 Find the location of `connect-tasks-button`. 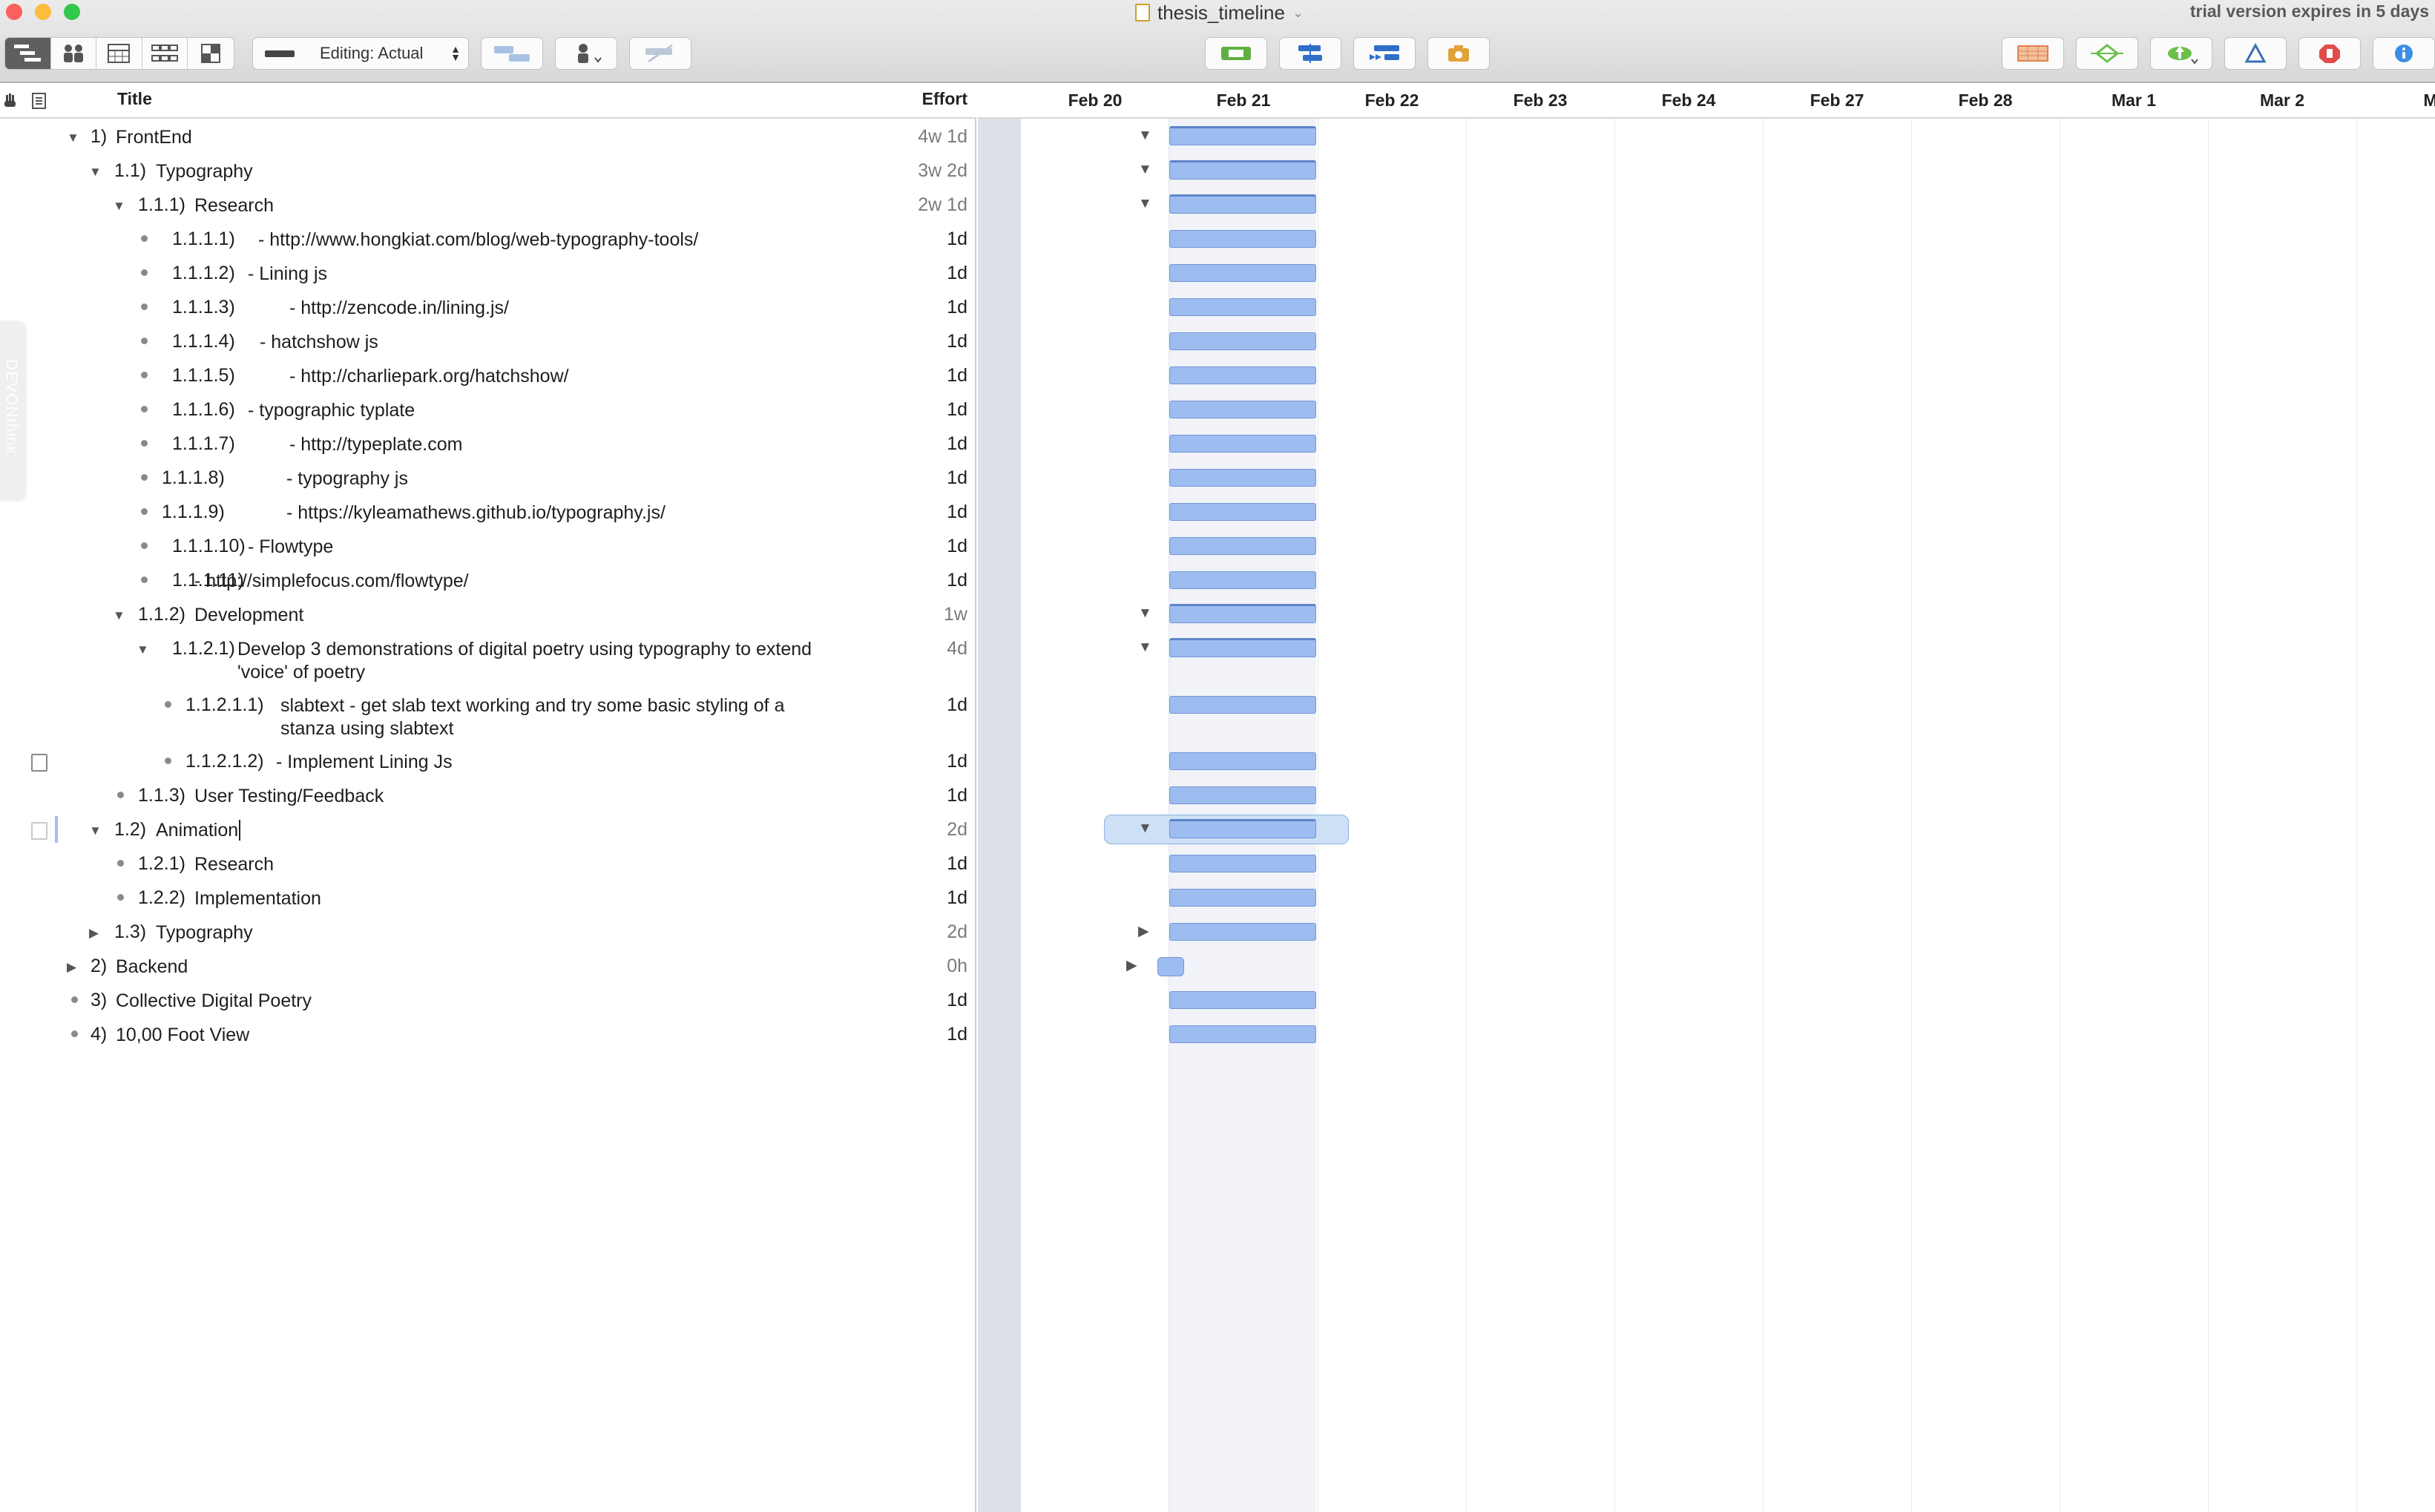

connect-tasks-button is located at coordinates (512, 54).